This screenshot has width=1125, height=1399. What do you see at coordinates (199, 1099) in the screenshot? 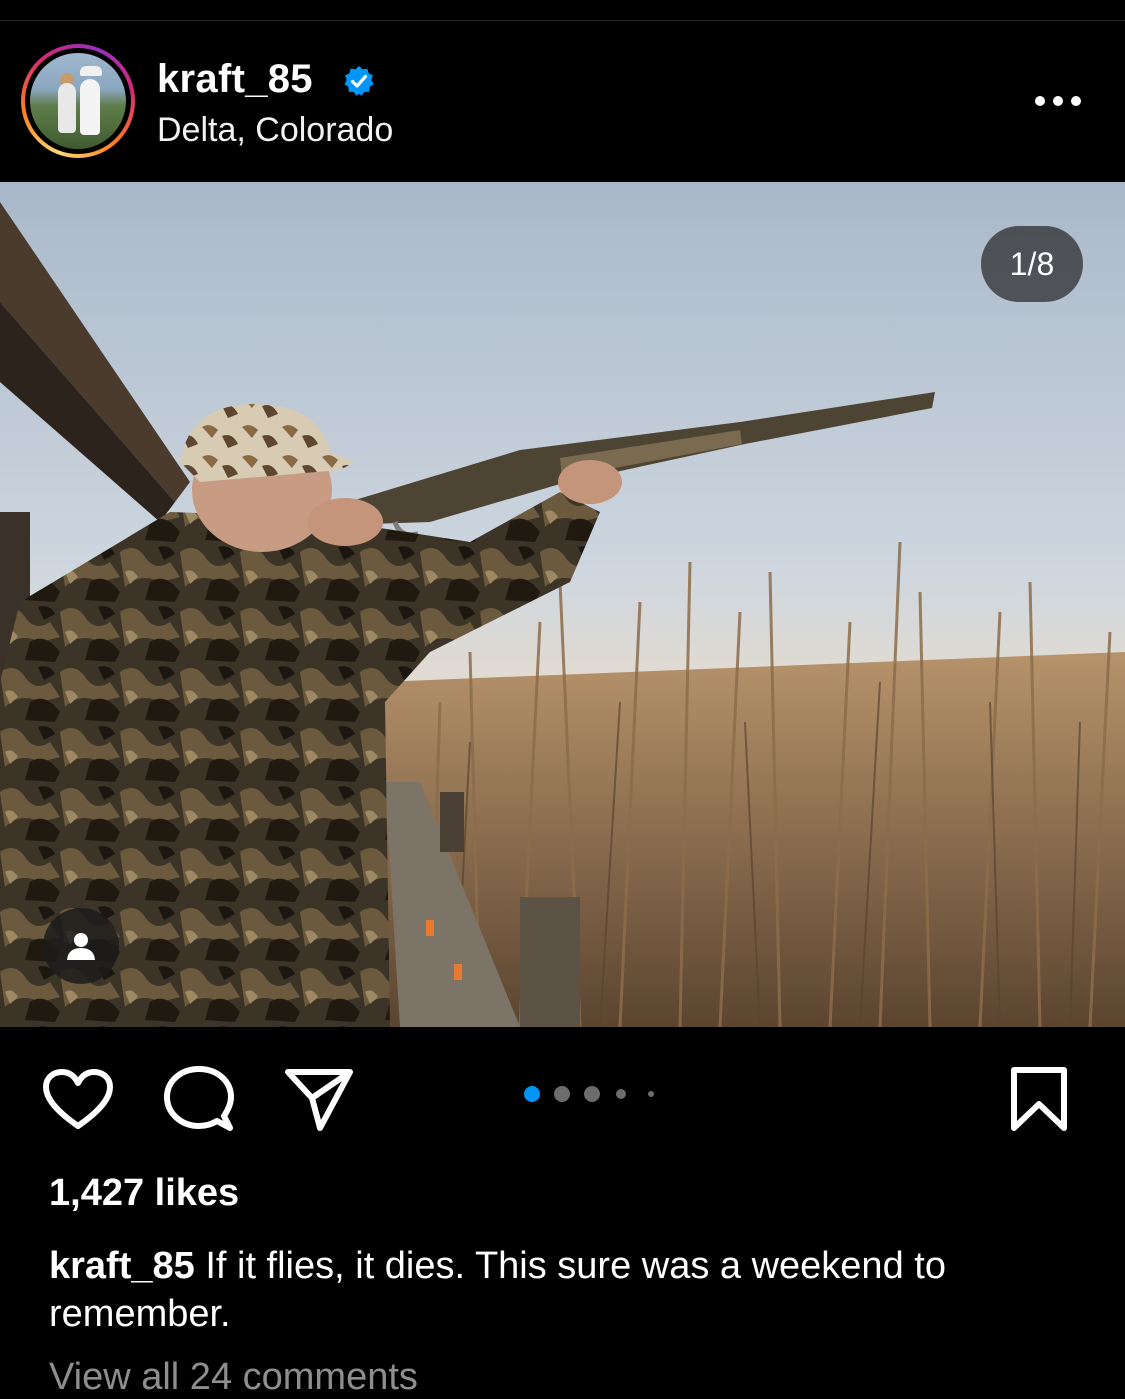
I see `comment-icon` at bounding box center [199, 1099].